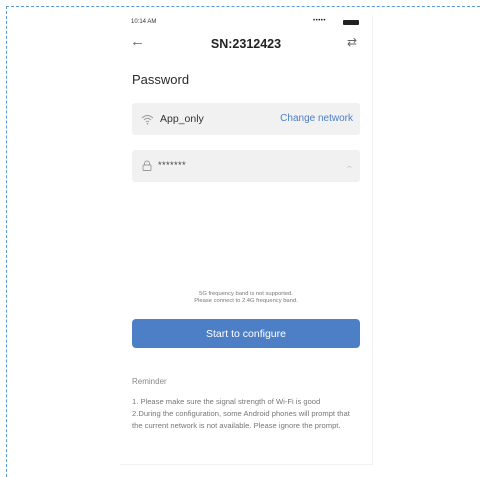 Image resolution: width=480 pixels, height=477 pixels. Describe the element at coordinates (352, 42) in the screenshot. I see `swap-icon: ⇄` at that location.